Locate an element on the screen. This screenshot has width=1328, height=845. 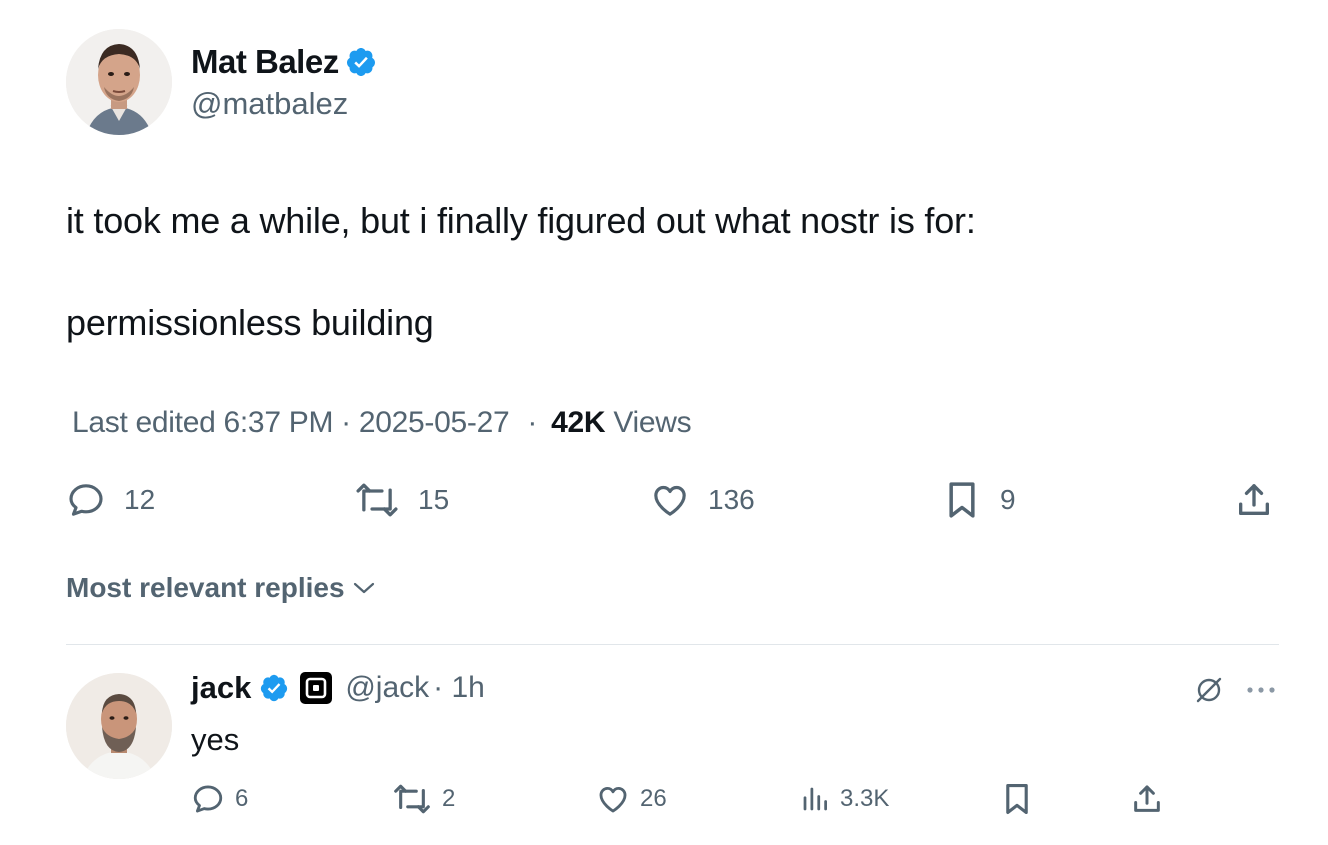
author-avatar-image is located at coordinates (119, 82).